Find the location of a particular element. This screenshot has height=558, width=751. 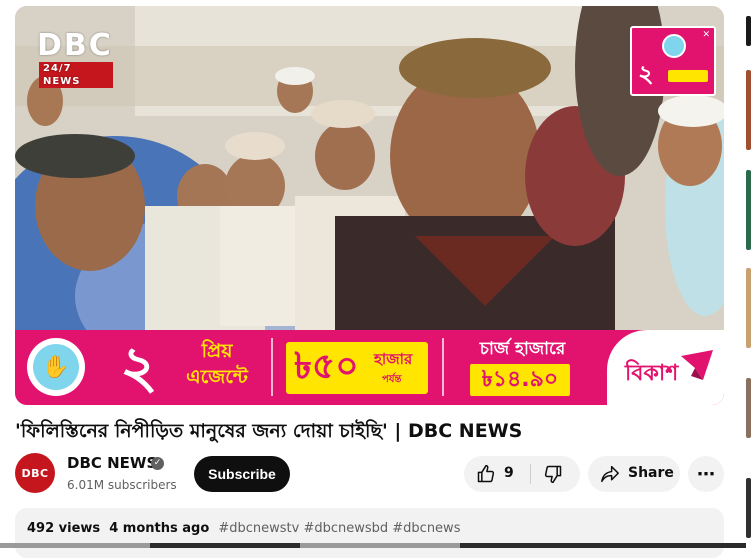

channel-name: DBC NEWS is located at coordinates (112, 463).